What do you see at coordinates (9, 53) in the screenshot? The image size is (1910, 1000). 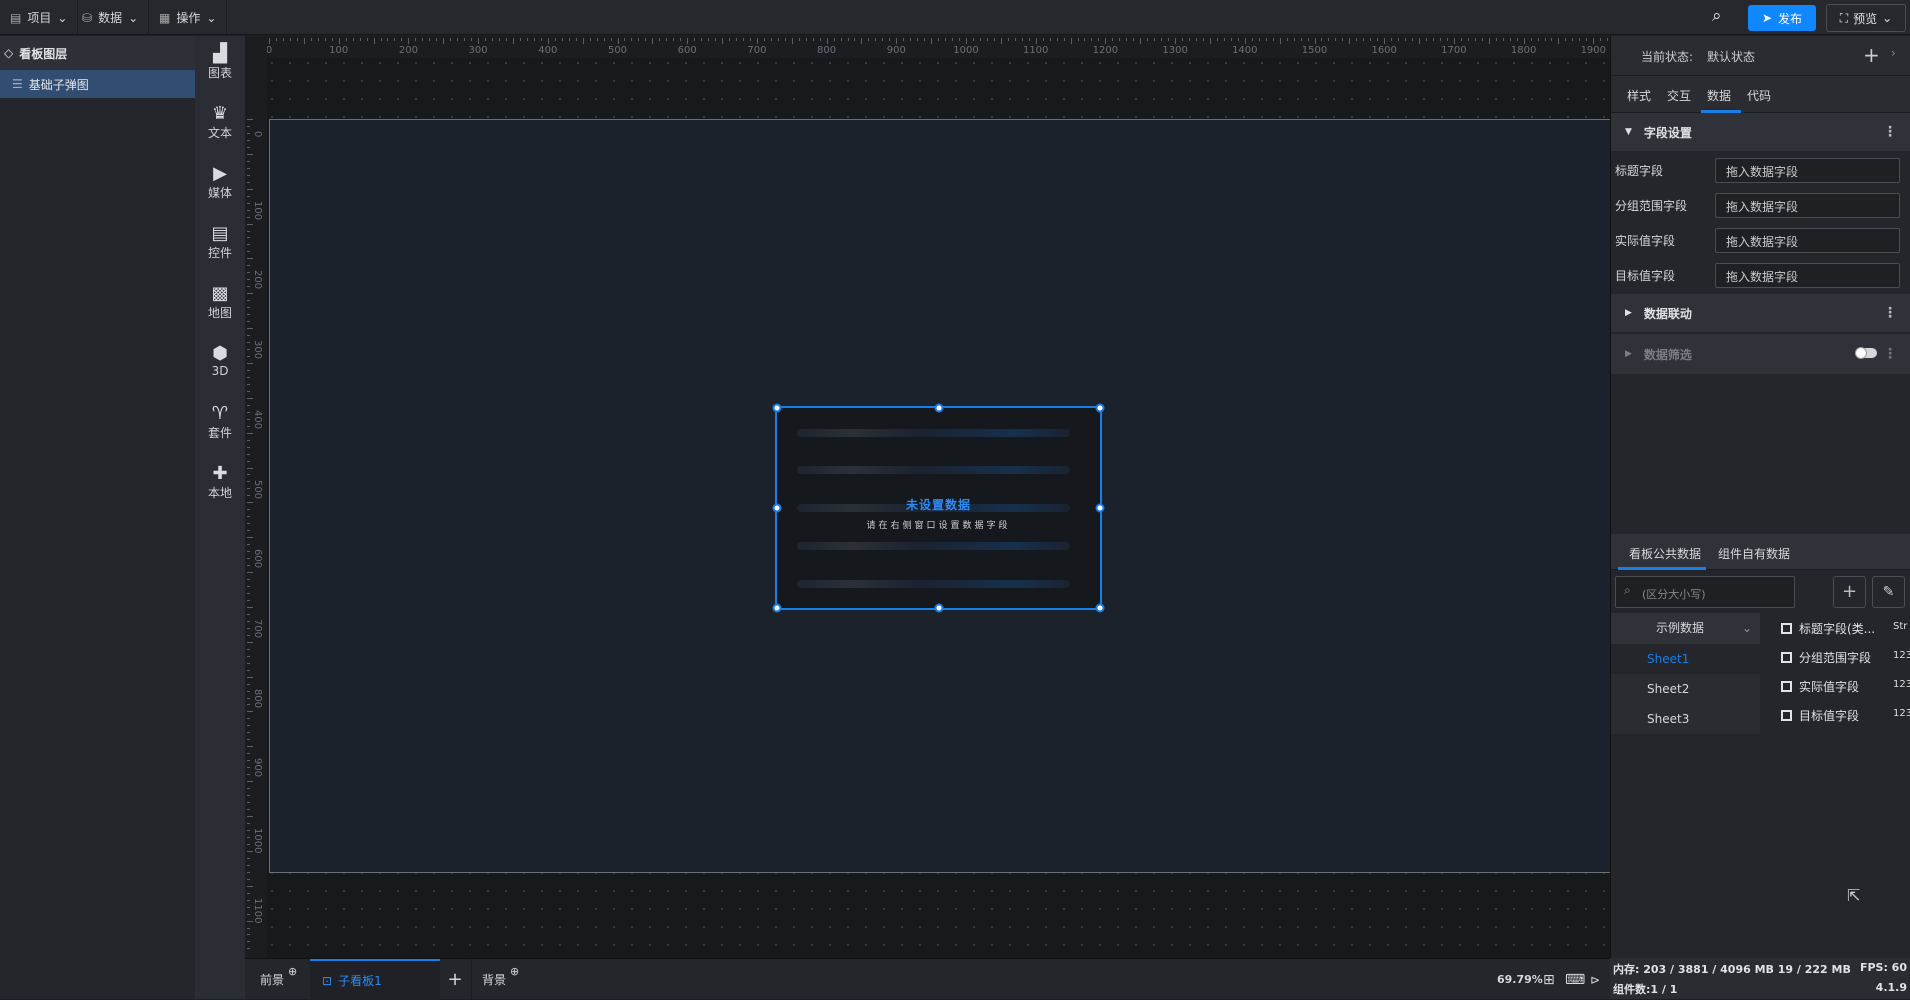 I see `layers-icon: ◇` at bounding box center [9, 53].